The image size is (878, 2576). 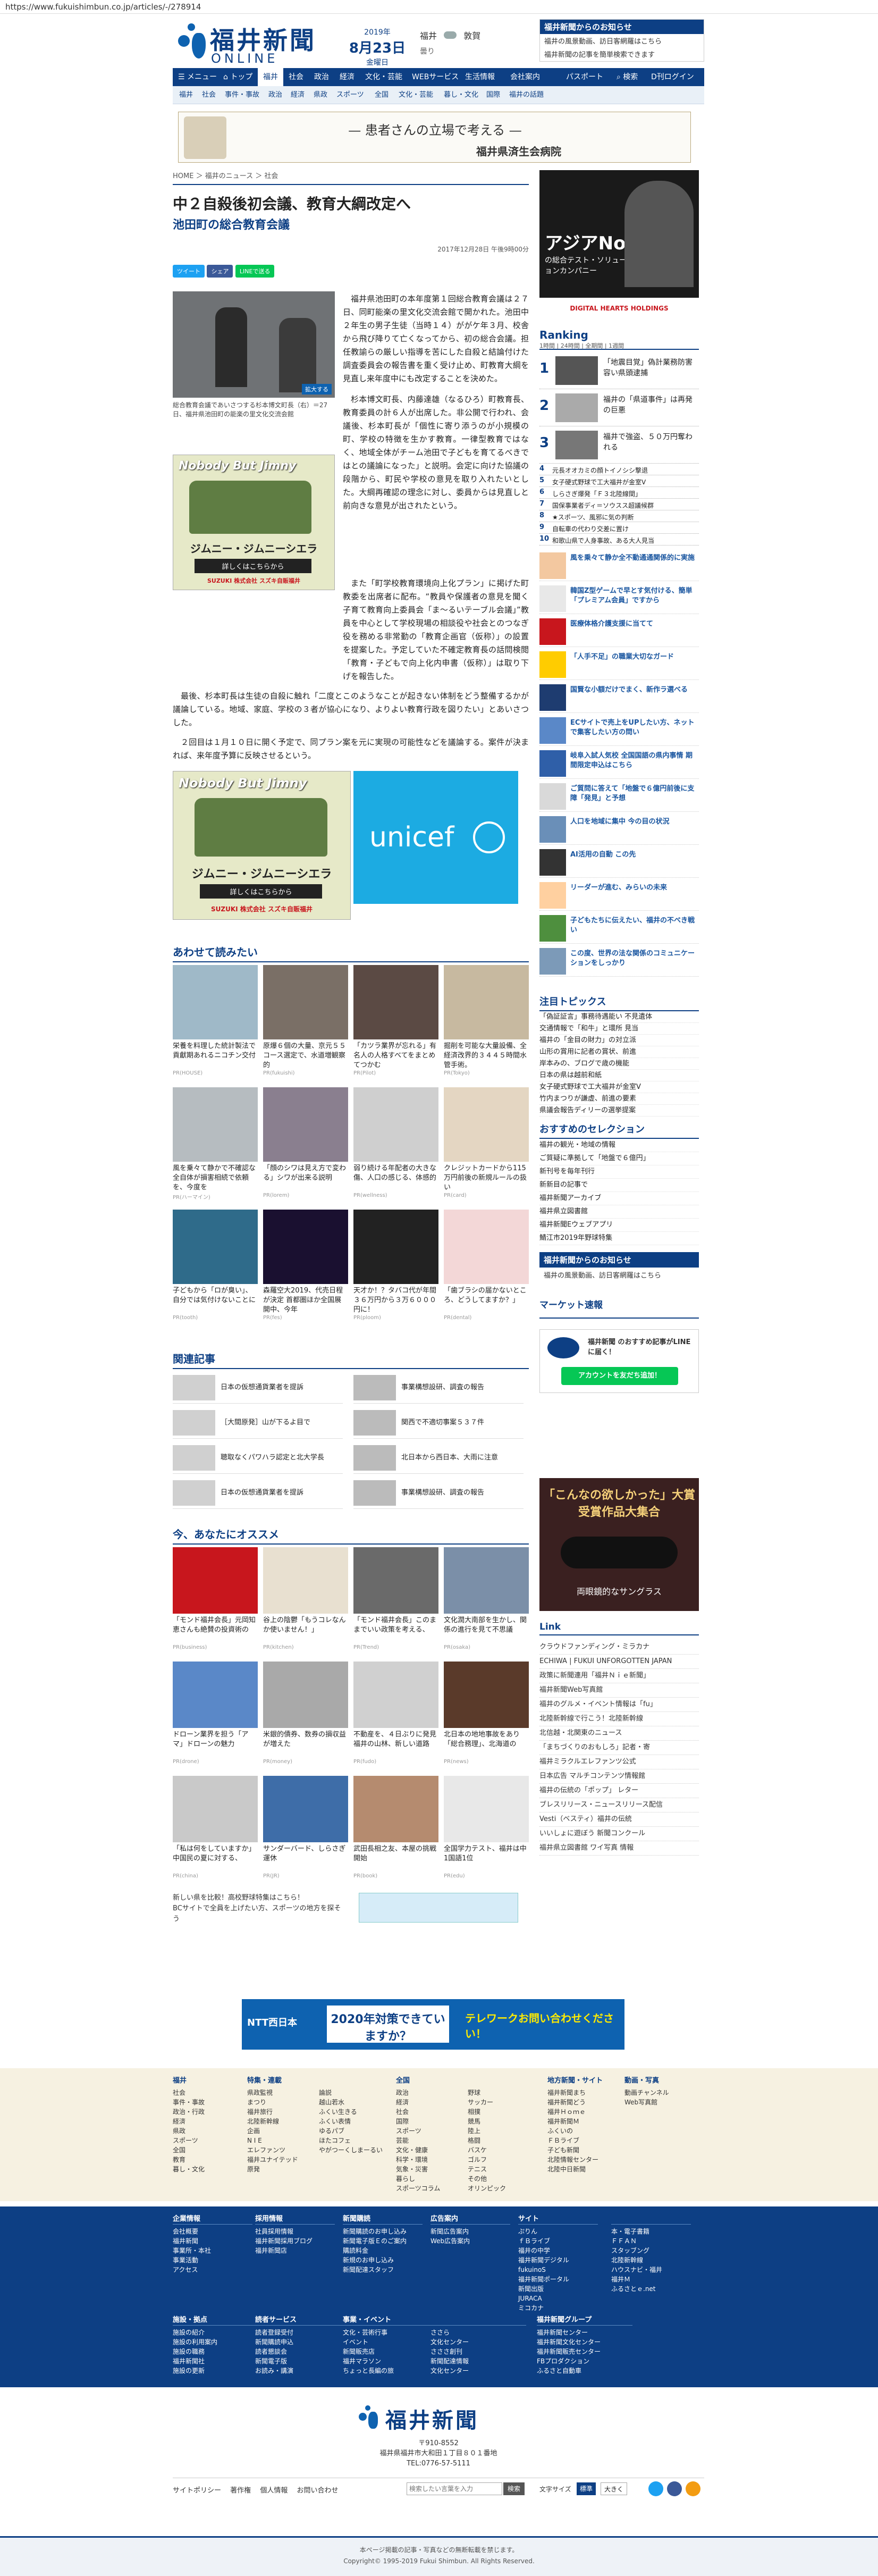 What do you see at coordinates (526, 95) in the screenshot?
I see `subnav-item: 福井の話題` at bounding box center [526, 95].